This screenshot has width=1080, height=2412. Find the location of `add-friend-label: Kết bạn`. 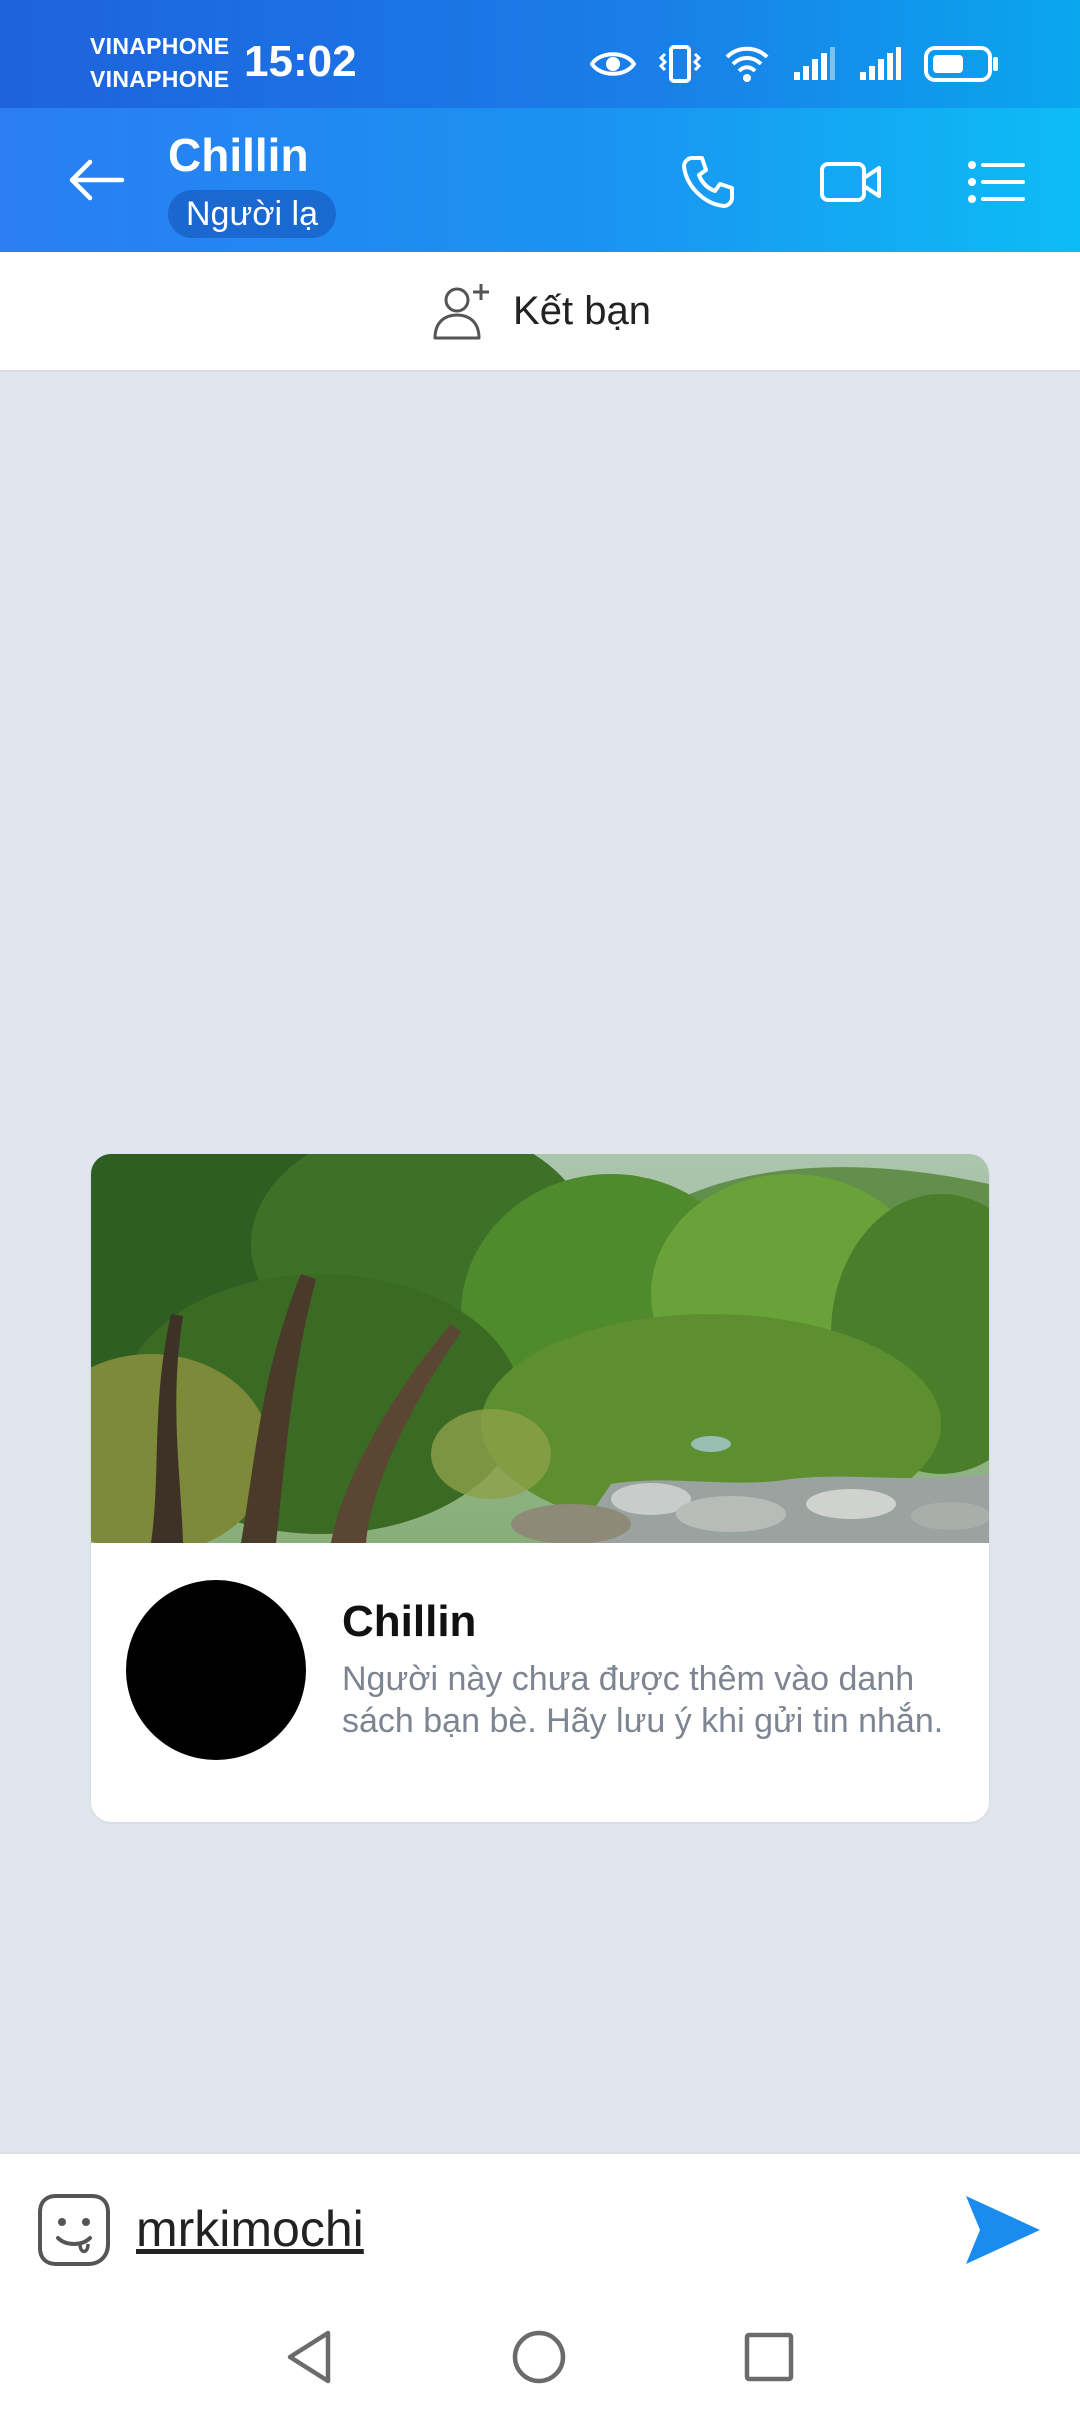

add-friend-label: Kết bạn is located at coordinates (582, 310).